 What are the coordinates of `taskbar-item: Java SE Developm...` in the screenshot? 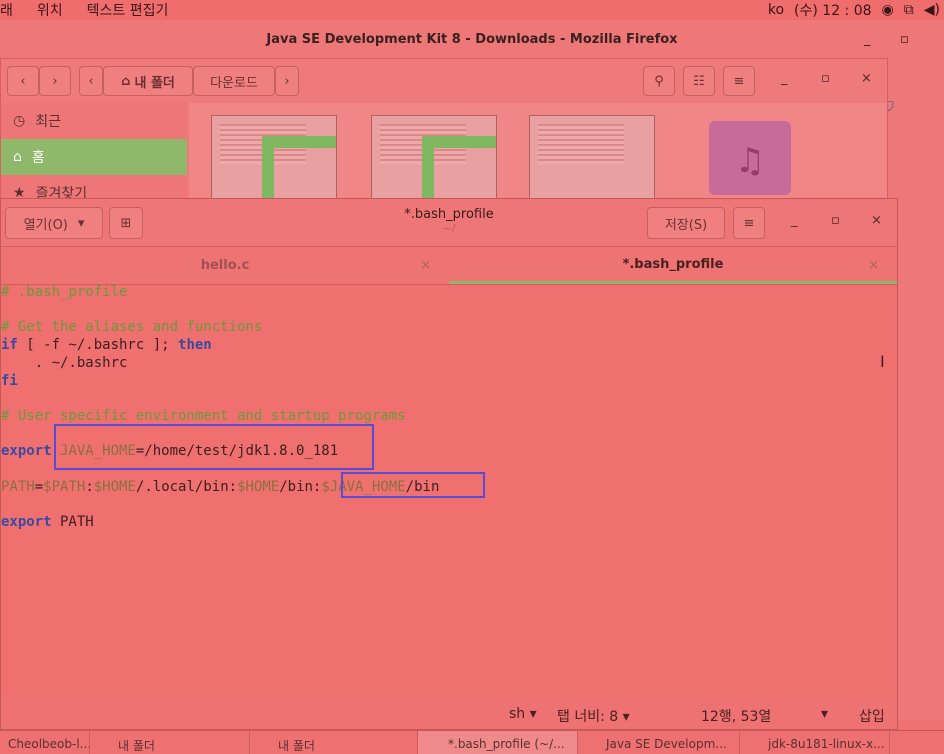 It's located at (659, 742).